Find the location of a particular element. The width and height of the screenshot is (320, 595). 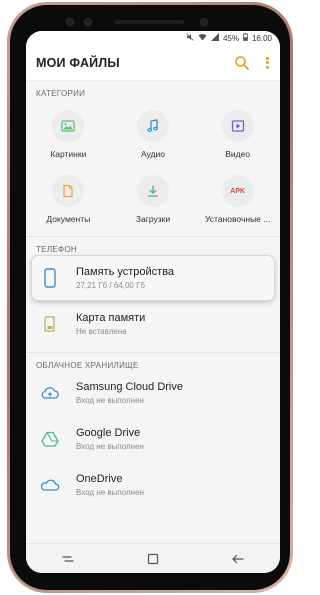

category-label: Документы is located at coordinates (68, 219).